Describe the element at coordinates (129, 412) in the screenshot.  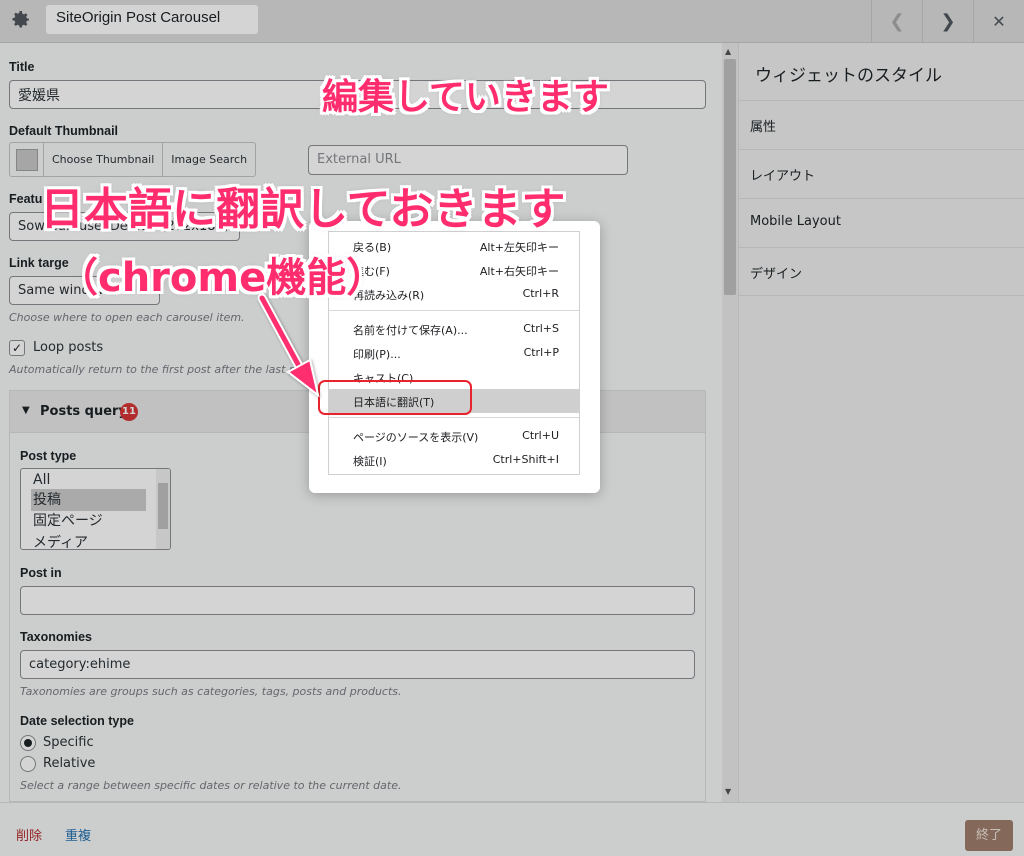
I see `posts-query-badge: 11` at that location.